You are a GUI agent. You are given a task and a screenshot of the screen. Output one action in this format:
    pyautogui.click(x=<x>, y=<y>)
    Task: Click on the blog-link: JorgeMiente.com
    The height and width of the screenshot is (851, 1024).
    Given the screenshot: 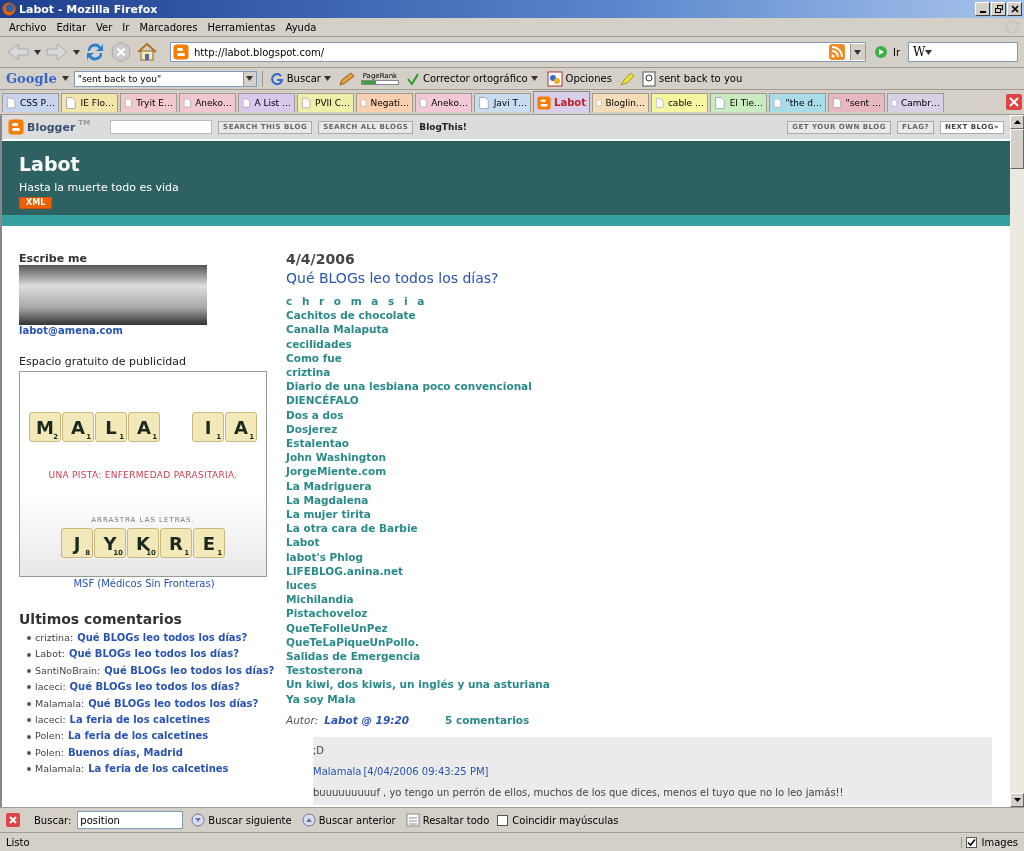 What is the action you would take?
    pyautogui.click(x=336, y=471)
    